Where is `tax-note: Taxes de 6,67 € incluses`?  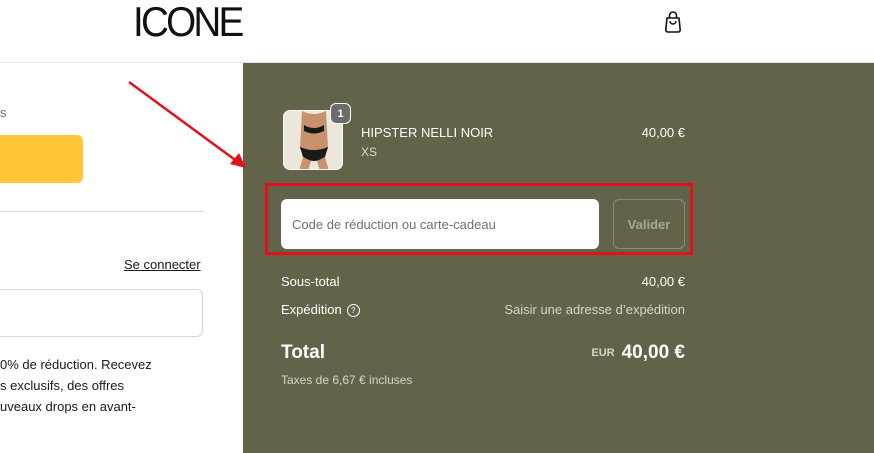
tax-note: Taxes de 6,67 € incluses is located at coordinates (347, 380).